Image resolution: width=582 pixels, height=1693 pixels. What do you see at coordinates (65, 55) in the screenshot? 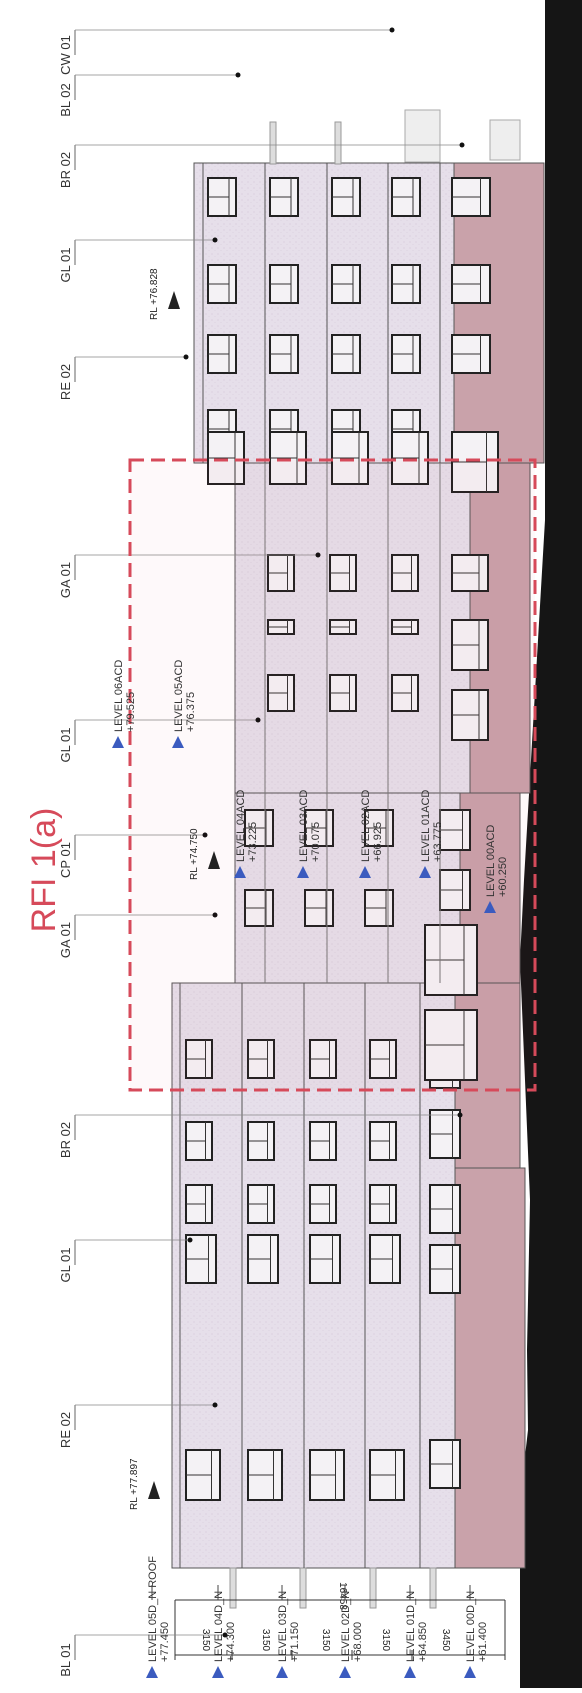
I see `material-tag: CW 01` at bounding box center [65, 55].